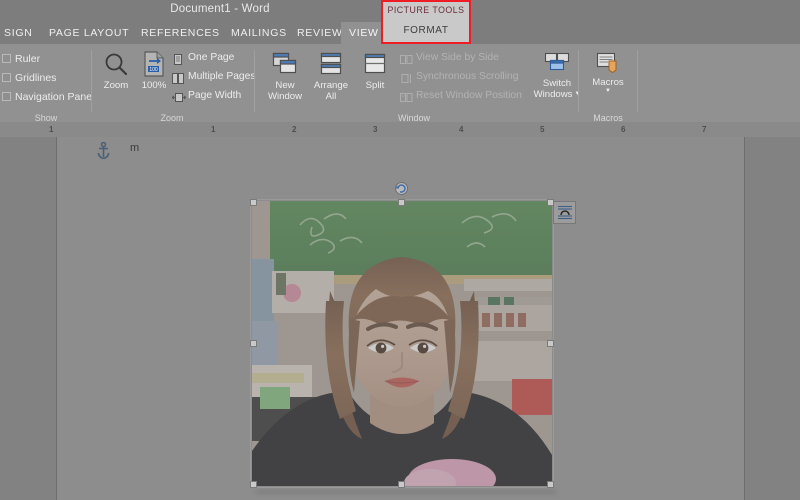 This screenshot has height=500, width=800. Describe the element at coordinates (744, 318) in the screenshot. I see `page-right-edge` at that location.